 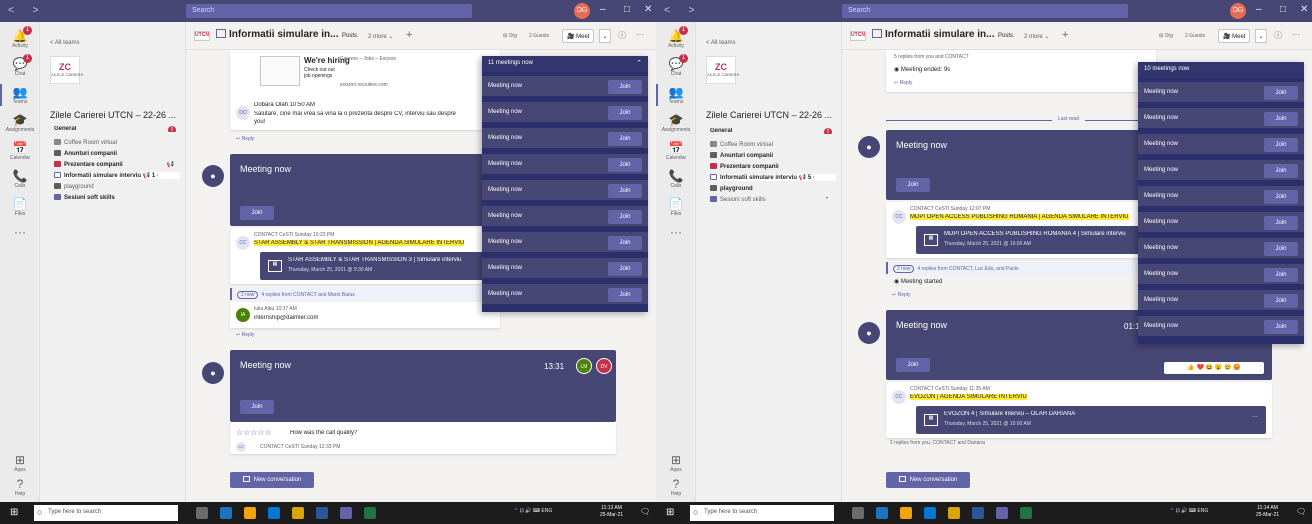 What do you see at coordinates (364, 85) in the screenshot?
I see `link-preview: evozon.recruitee.com` at bounding box center [364, 85].